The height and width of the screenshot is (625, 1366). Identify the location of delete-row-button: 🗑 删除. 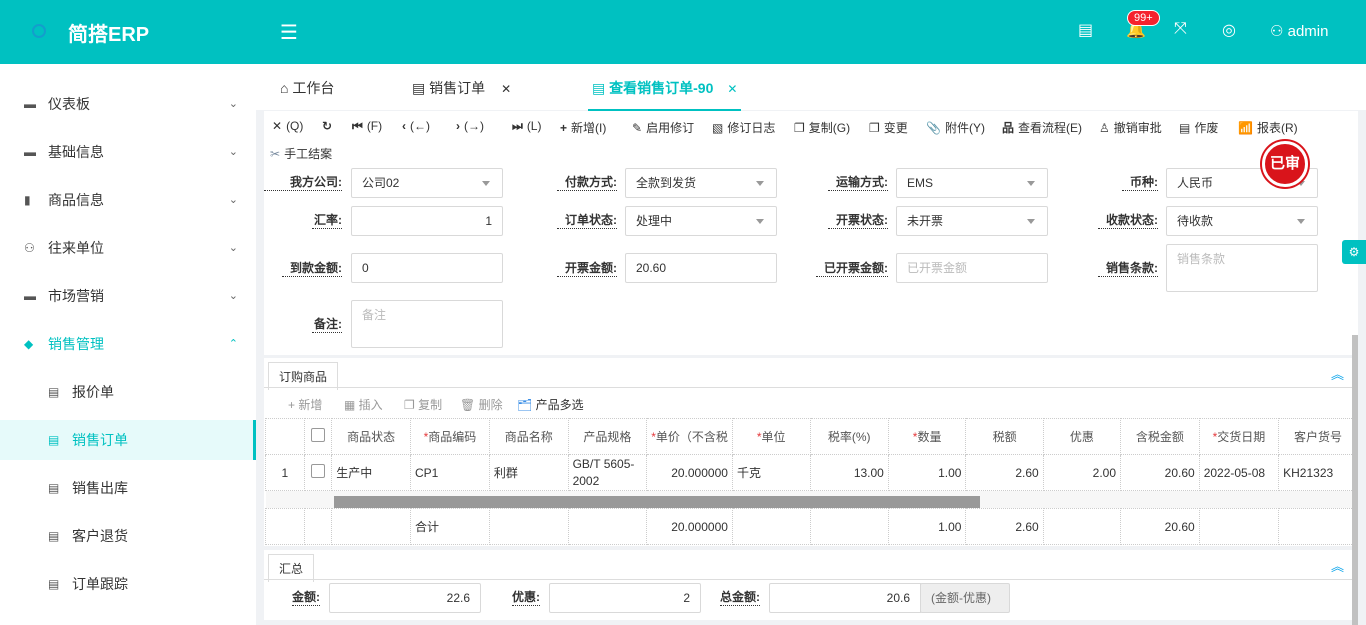
(481, 404).